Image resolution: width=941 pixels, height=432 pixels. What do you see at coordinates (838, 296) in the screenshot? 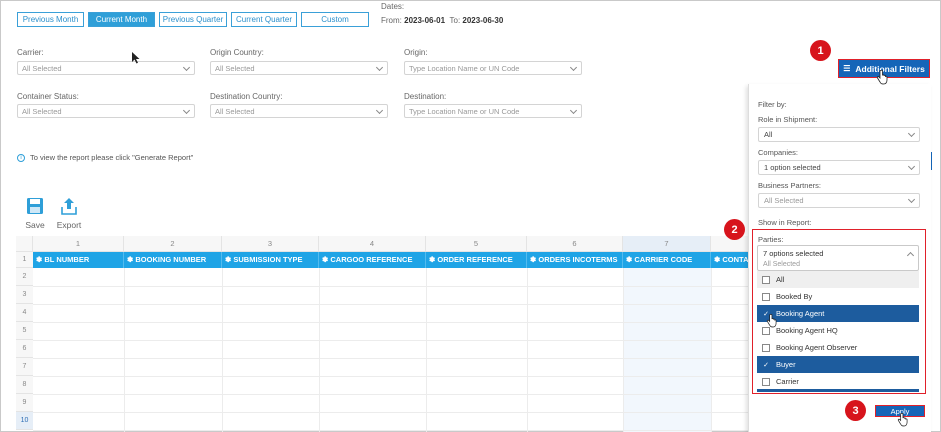
I see `option-booked-by: Booked By` at bounding box center [838, 296].